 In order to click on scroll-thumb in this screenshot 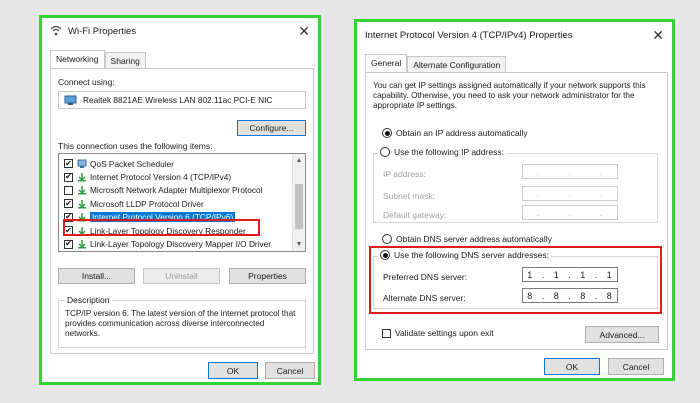, I will do `click(299, 206)`.